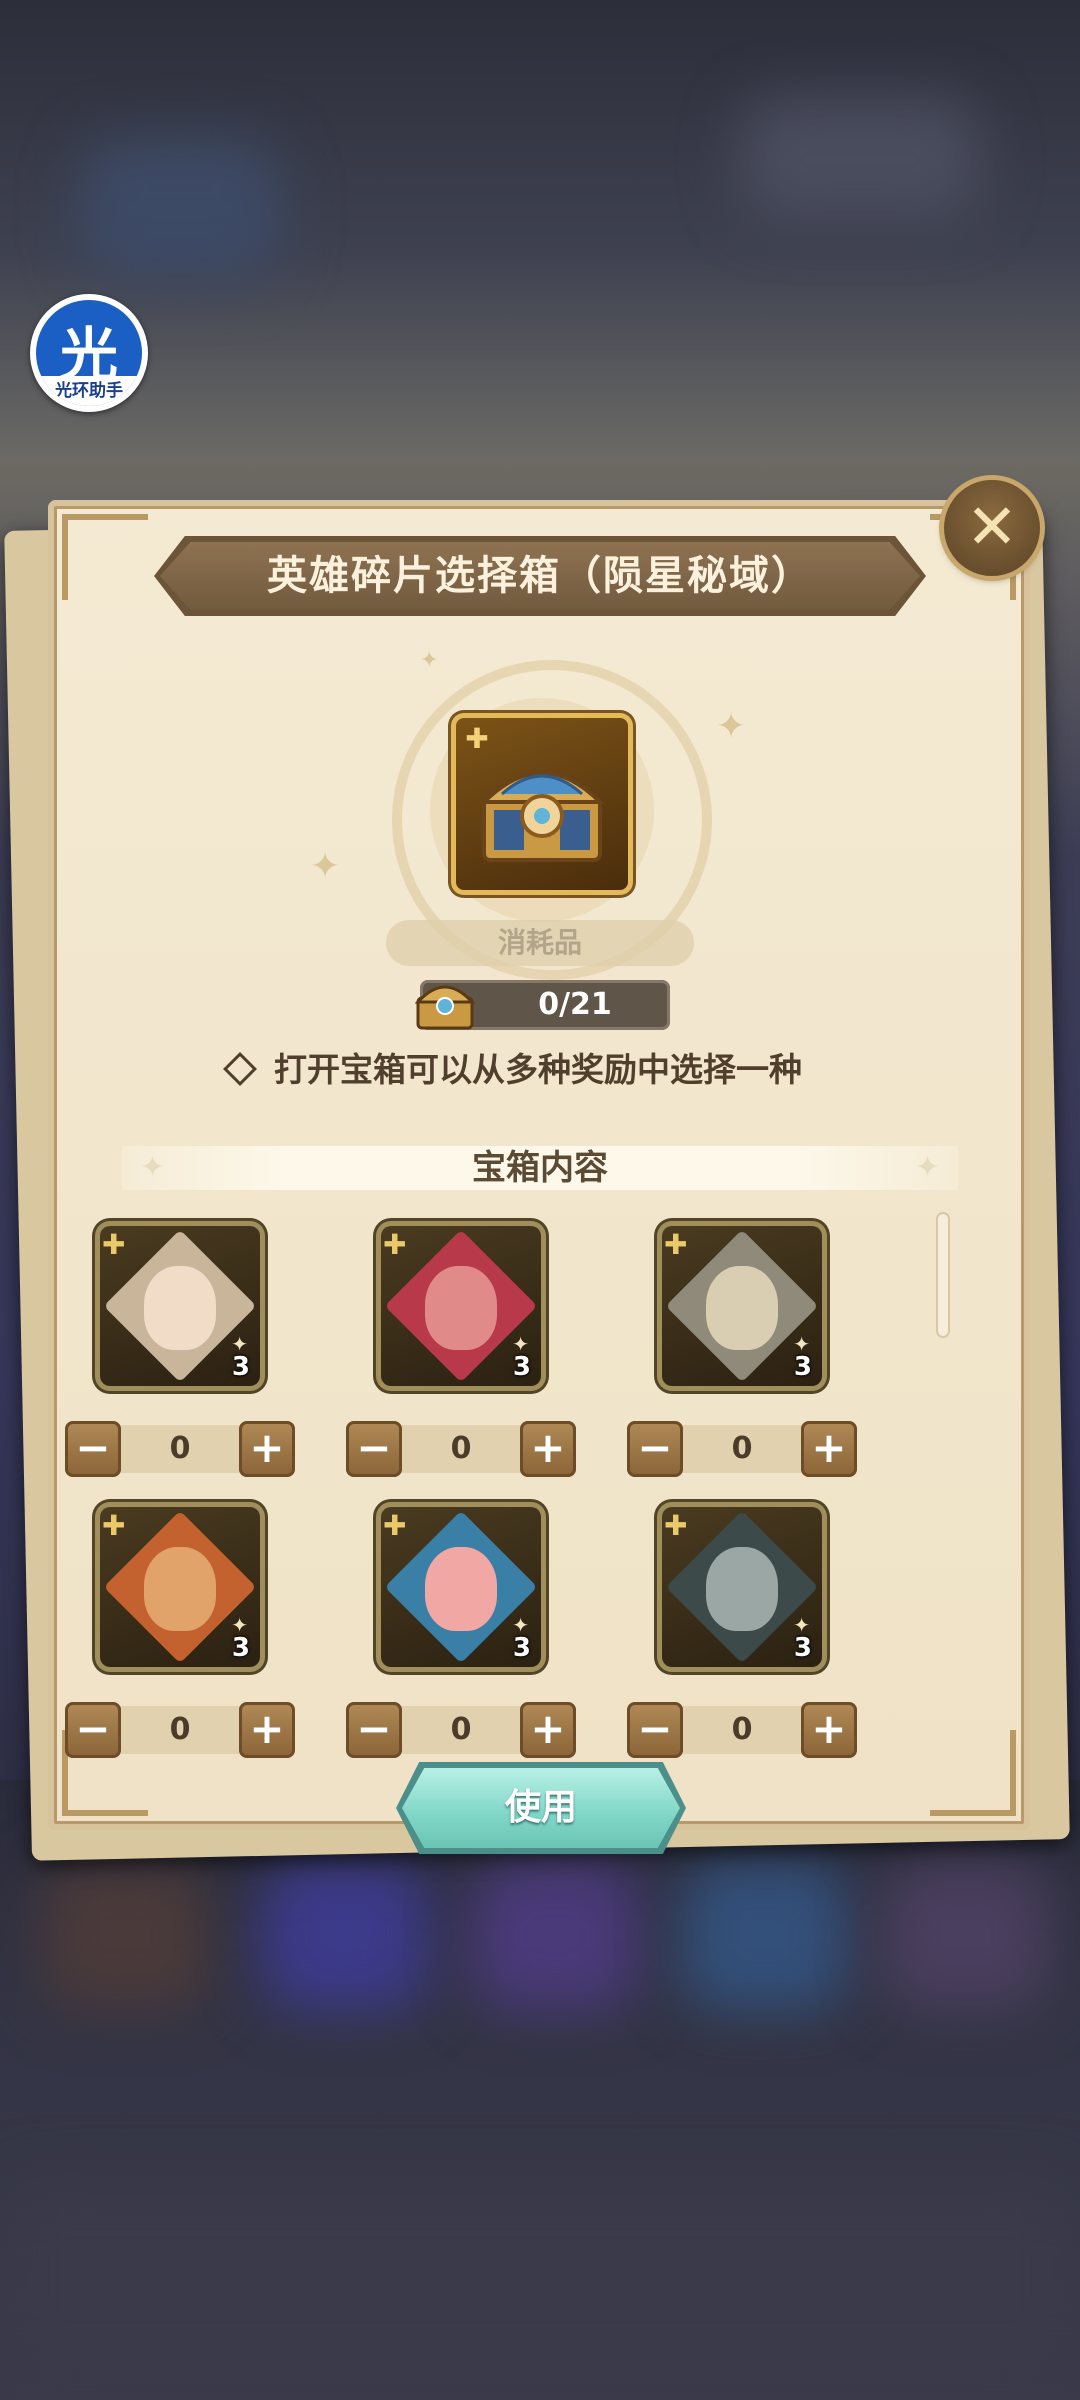 The height and width of the screenshot is (2400, 1080). What do you see at coordinates (943, 1275) in the screenshot?
I see `scrollbar` at bounding box center [943, 1275].